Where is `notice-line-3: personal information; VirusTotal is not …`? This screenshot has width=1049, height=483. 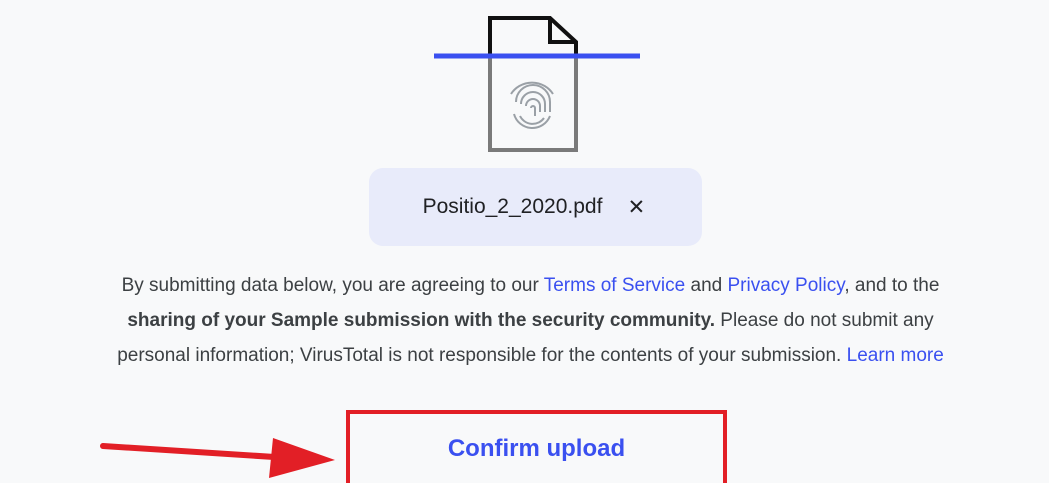 notice-line-3: personal information; VirusTotal is not … is located at coordinates (530, 355).